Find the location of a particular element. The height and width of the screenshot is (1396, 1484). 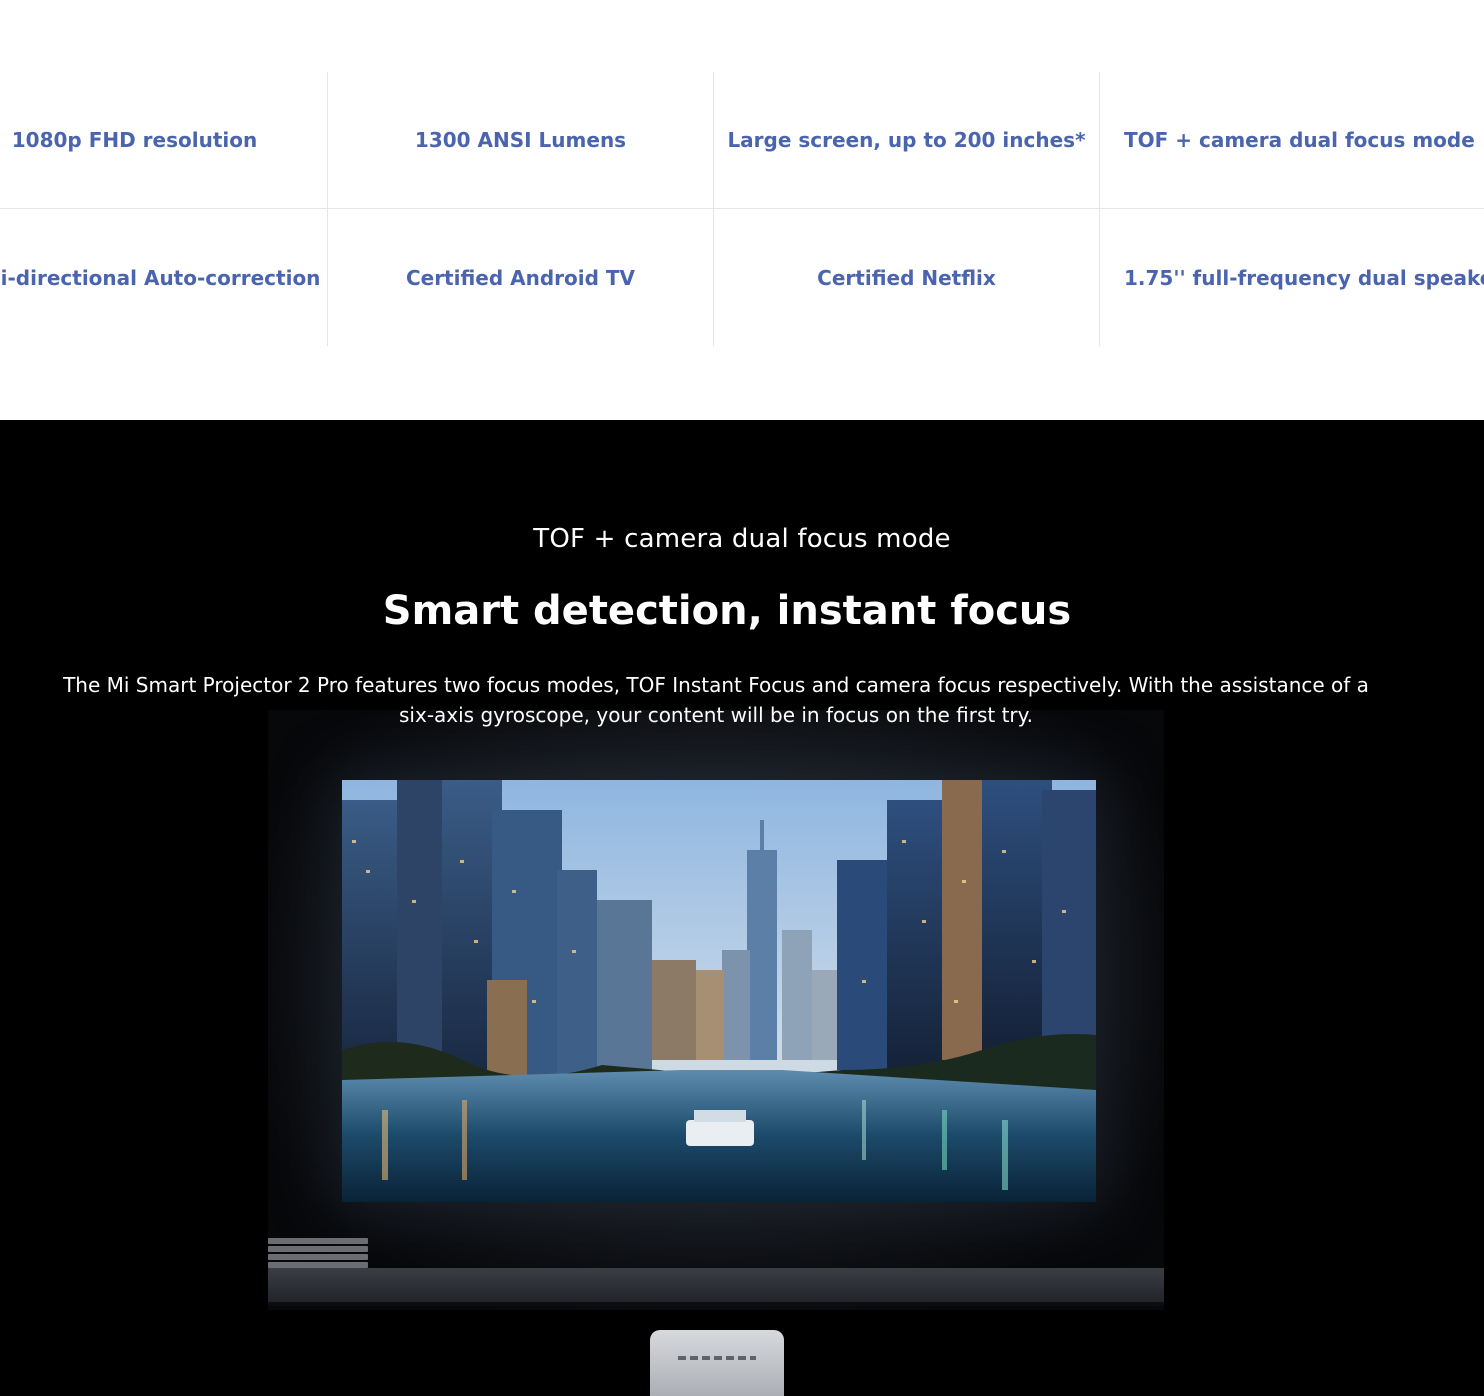

feature-cell: Certified Netflix is located at coordinates (907, 277).